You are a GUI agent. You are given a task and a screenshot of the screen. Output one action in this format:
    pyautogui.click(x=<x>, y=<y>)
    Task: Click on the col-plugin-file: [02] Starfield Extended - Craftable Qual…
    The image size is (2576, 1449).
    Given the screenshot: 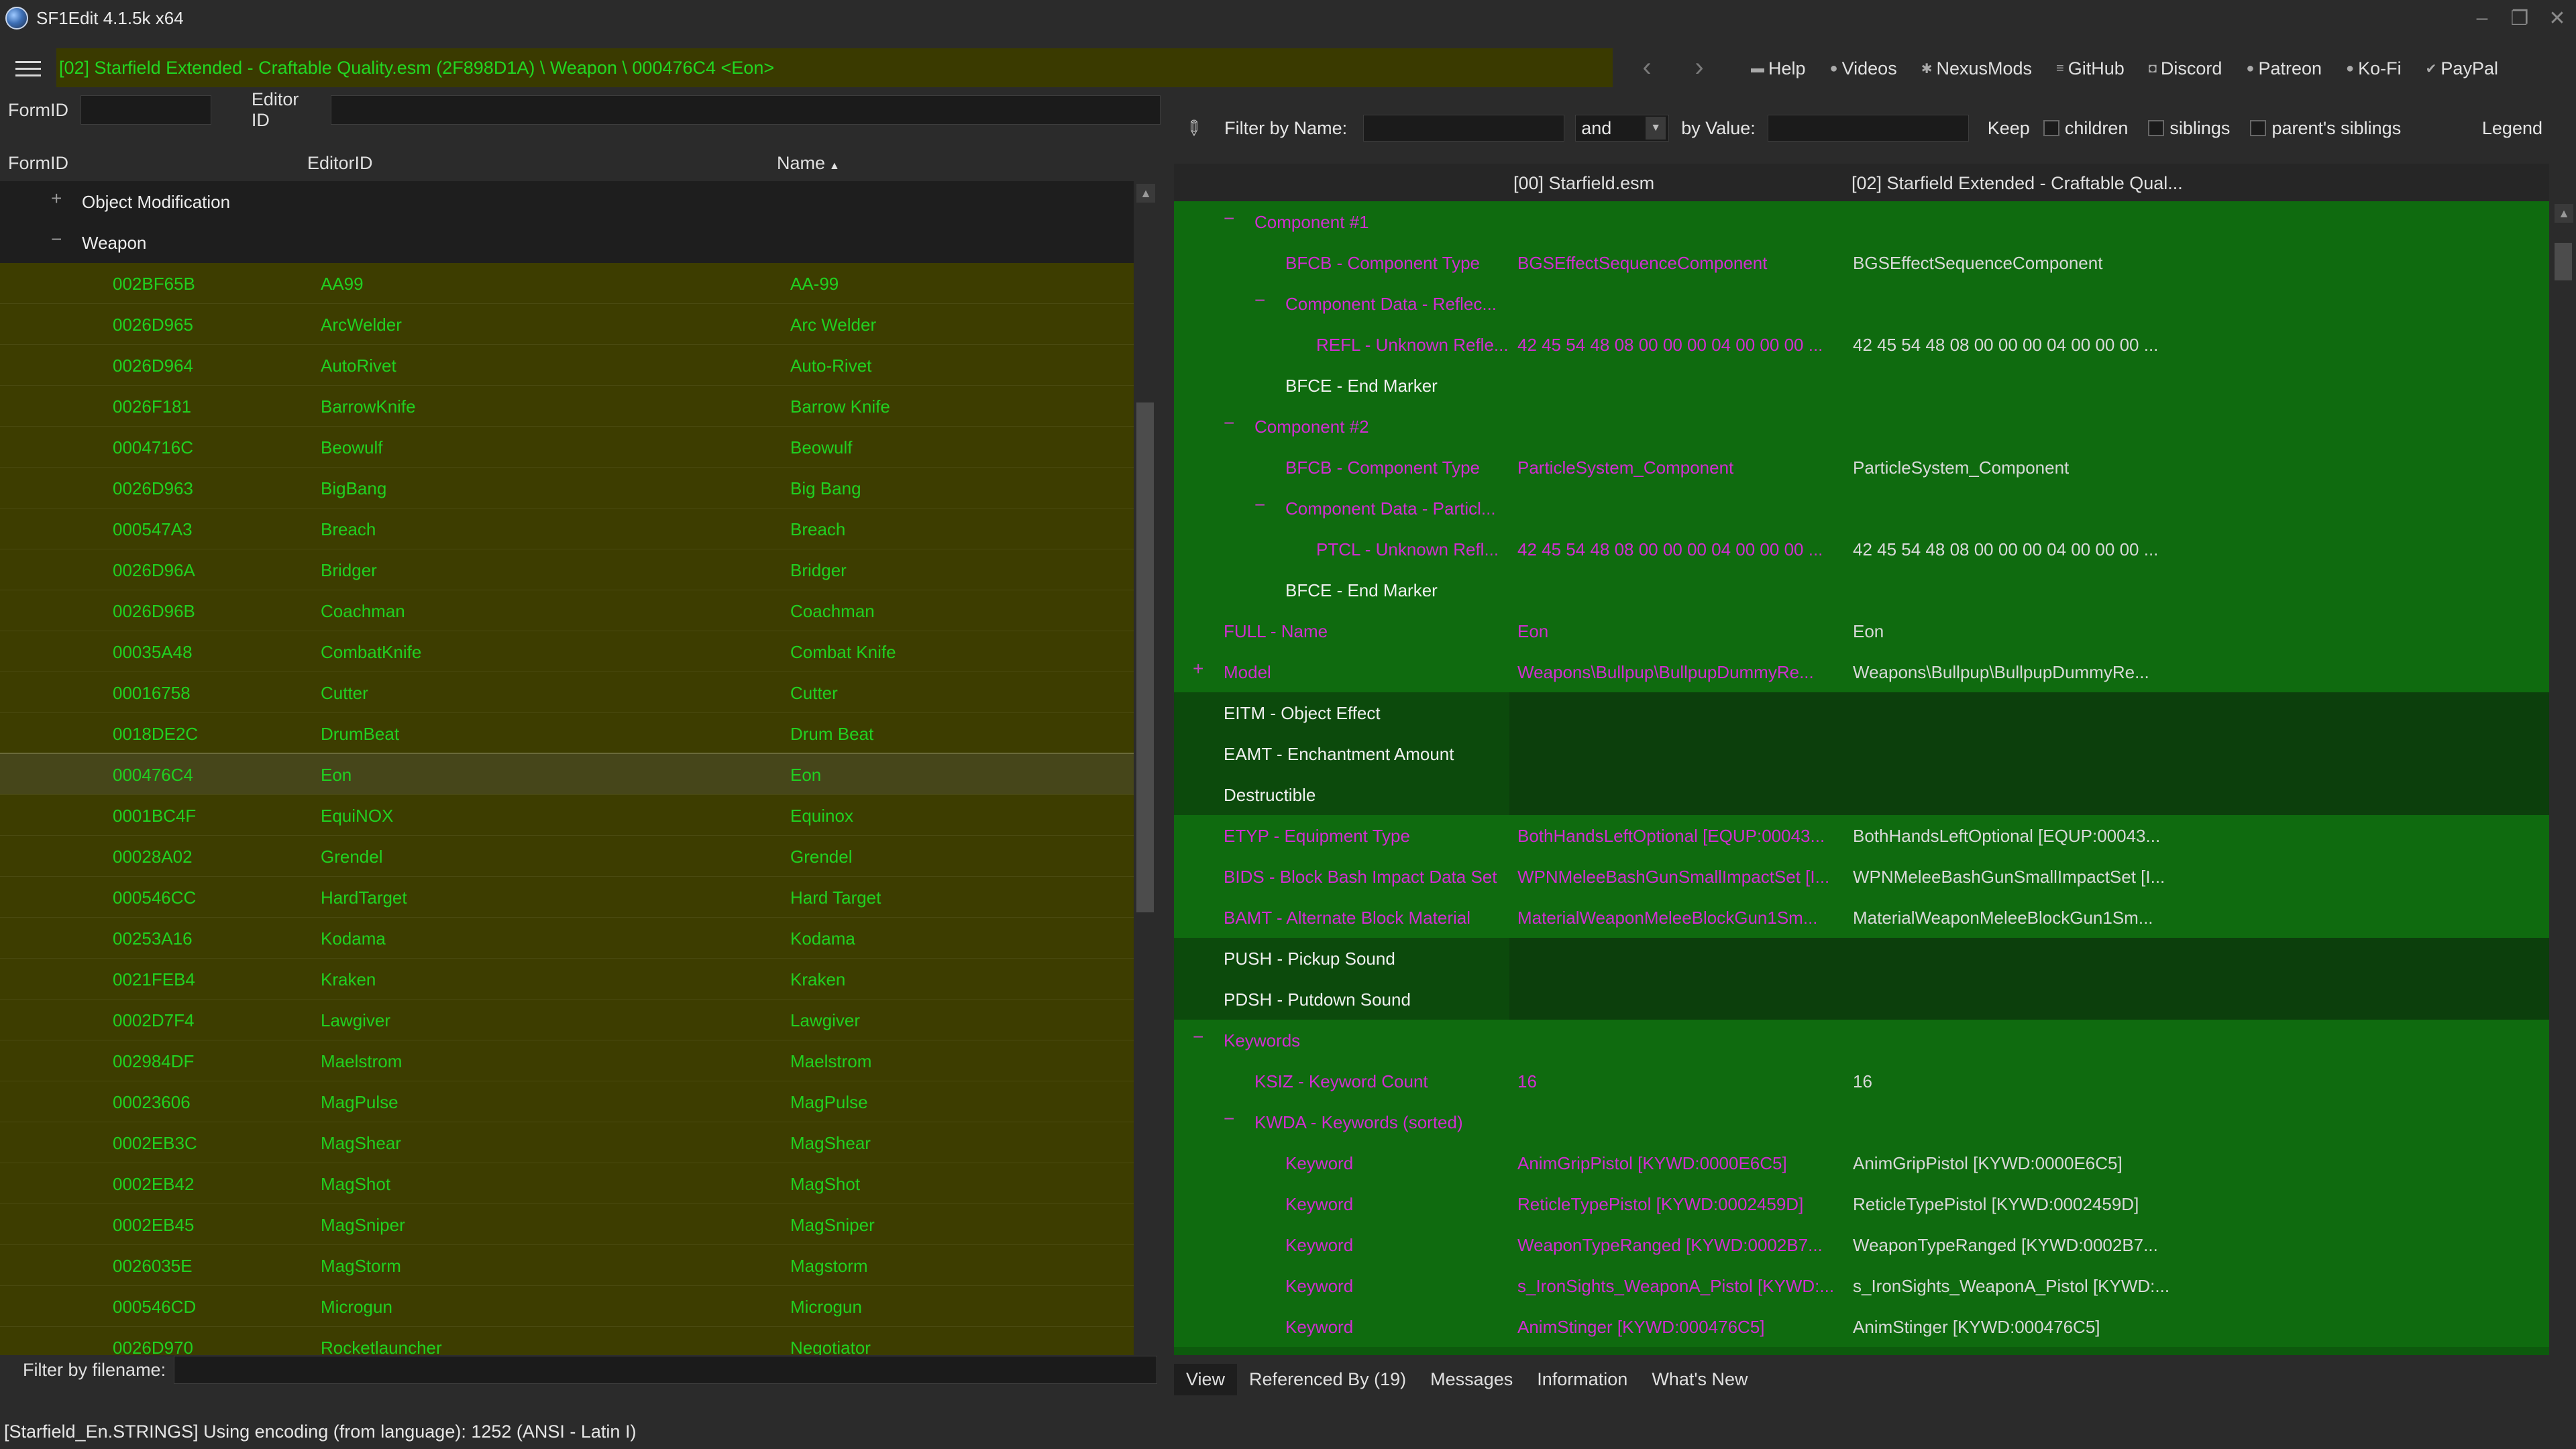 What is the action you would take?
    pyautogui.click(x=2017, y=183)
    